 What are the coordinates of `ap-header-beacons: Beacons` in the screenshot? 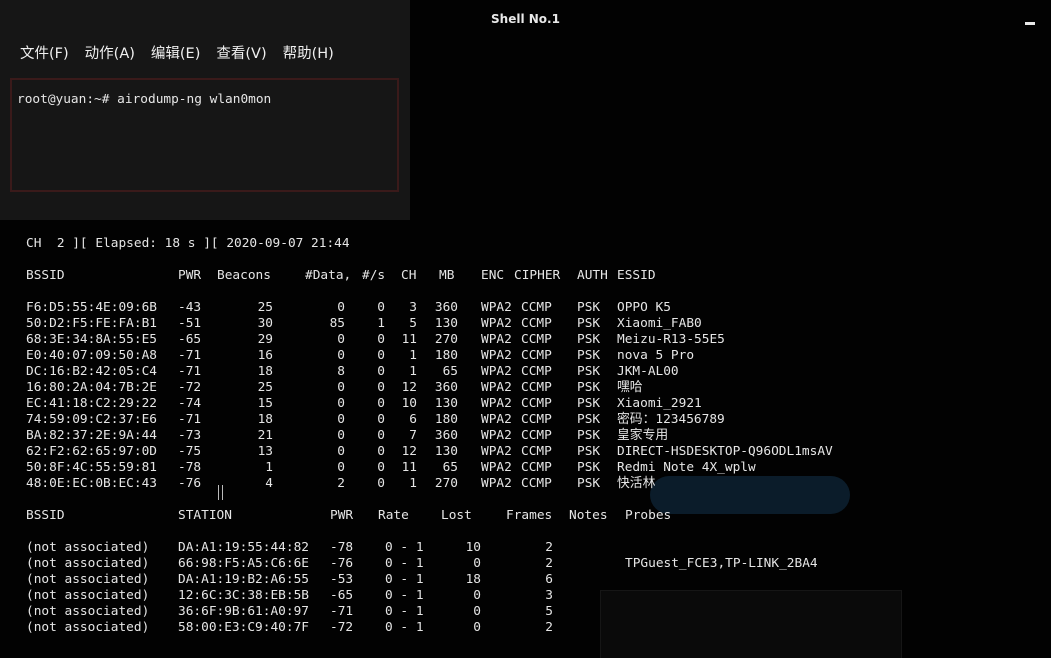 It's located at (244, 275).